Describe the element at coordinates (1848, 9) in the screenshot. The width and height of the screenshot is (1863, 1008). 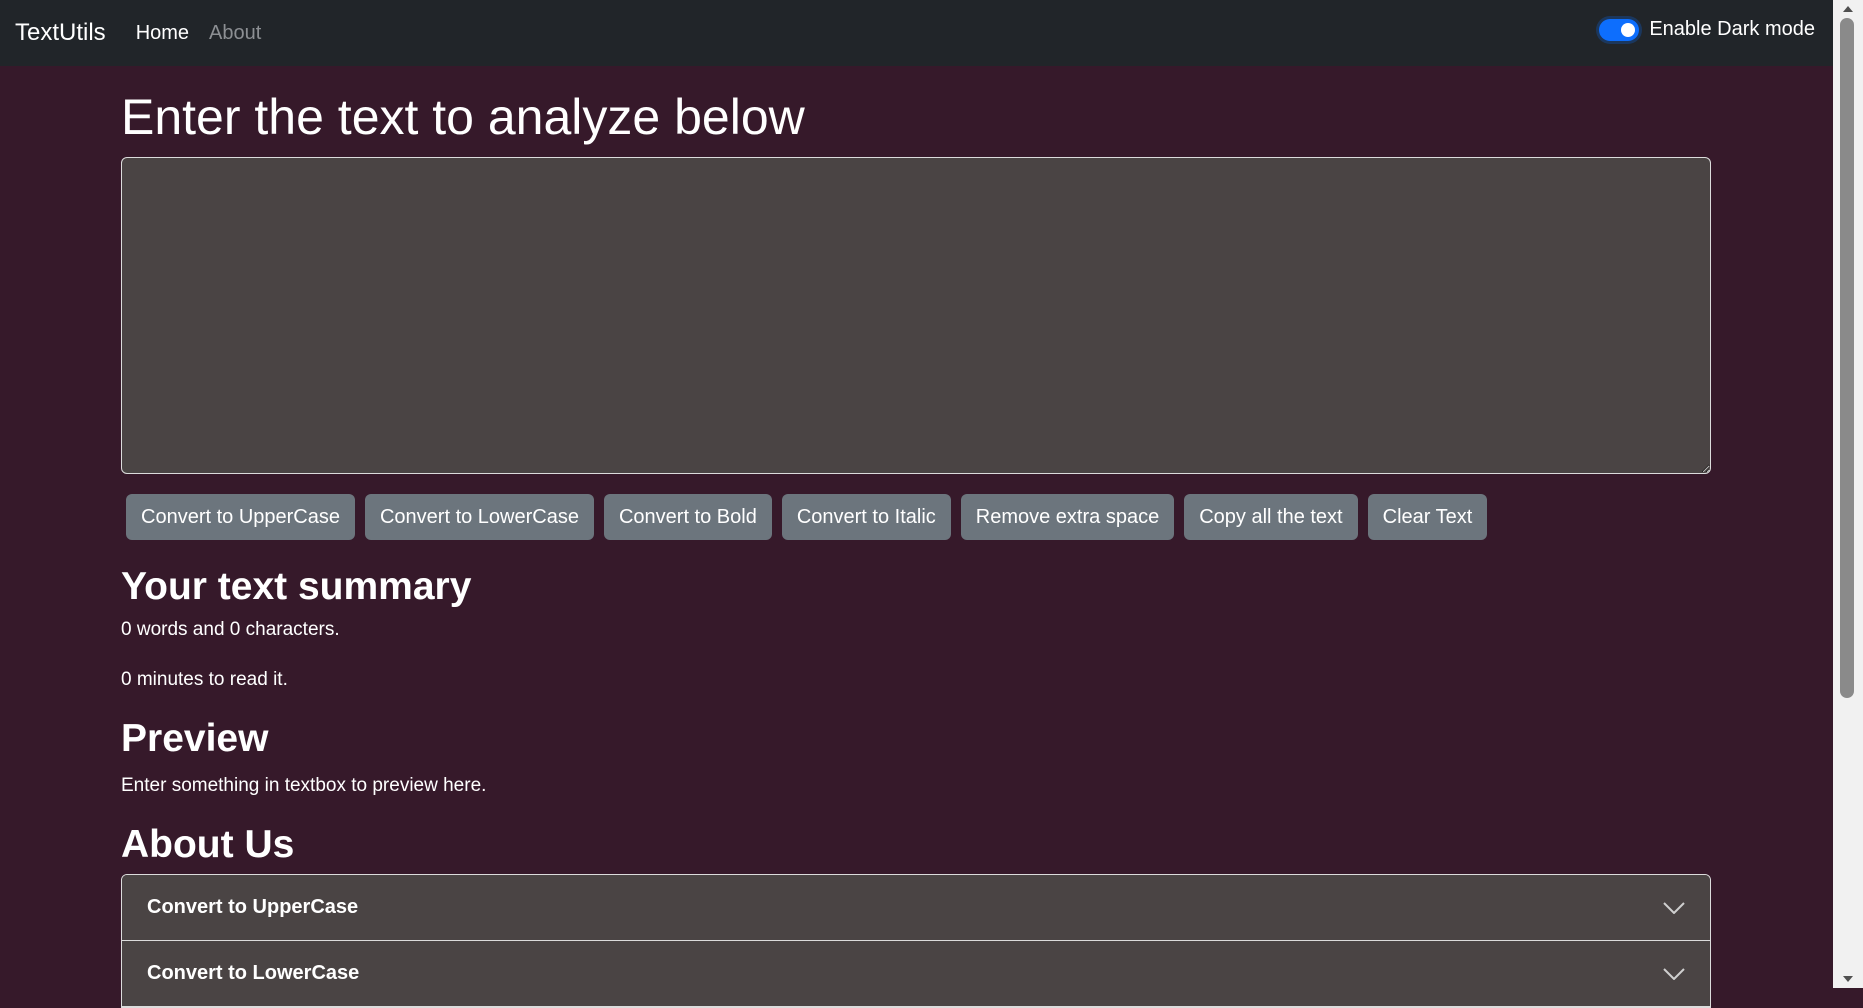
I see `scroll-up-arrow-icon` at that location.